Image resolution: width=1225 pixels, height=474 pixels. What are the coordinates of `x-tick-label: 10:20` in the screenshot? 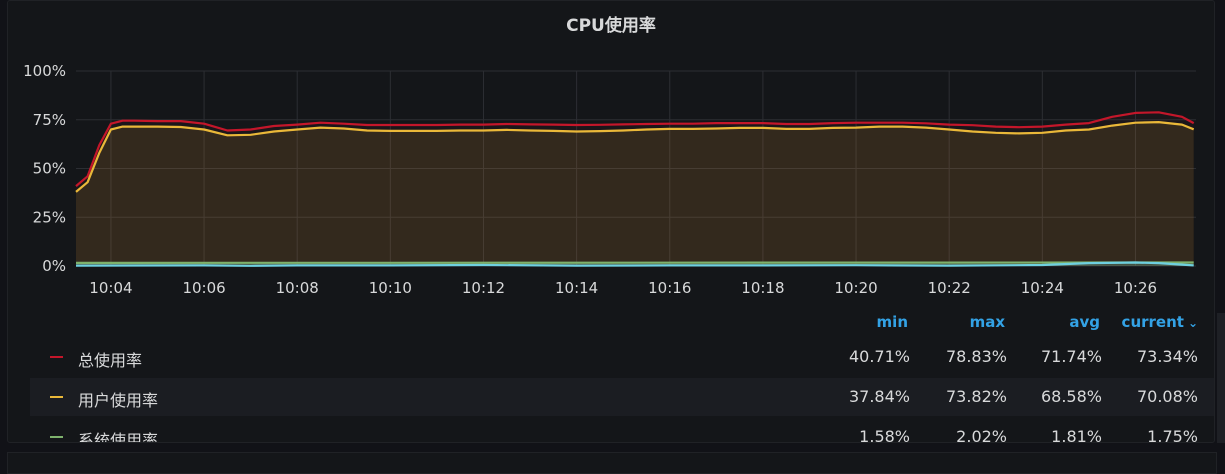 It's located at (855, 288).